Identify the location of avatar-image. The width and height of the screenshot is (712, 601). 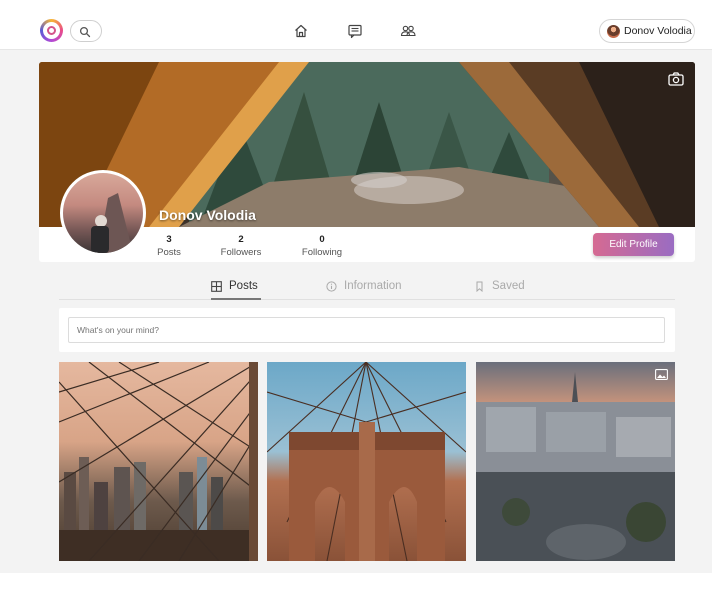
(112, 223).